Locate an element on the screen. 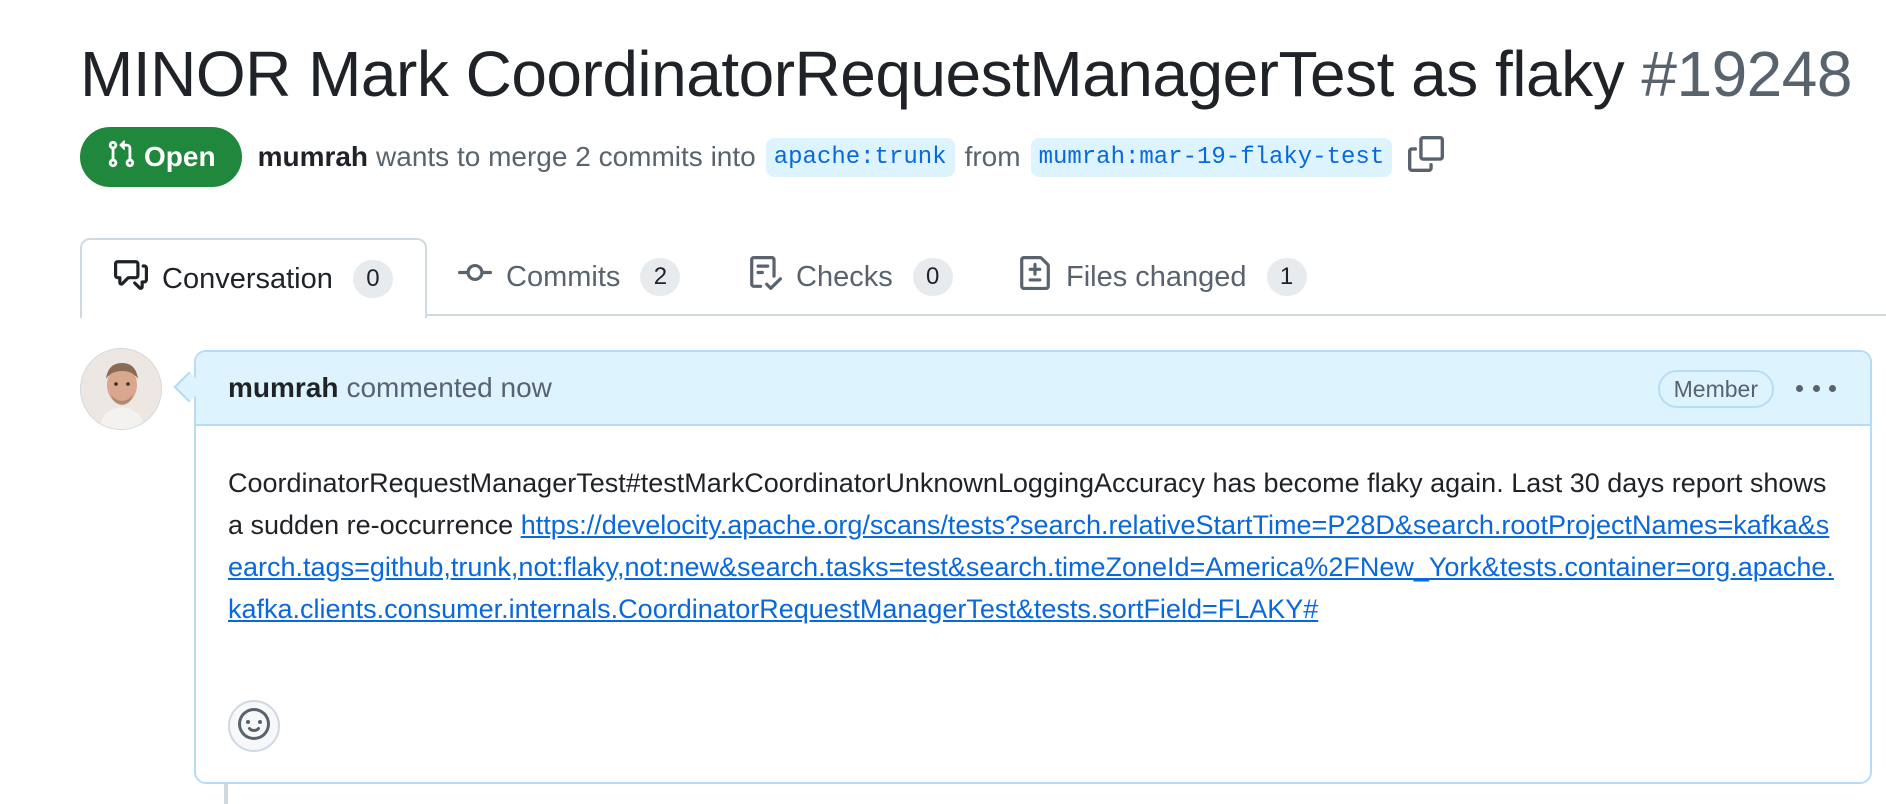 Image resolution: width=1886 pixels, height=804 pixels. copy-icon is located at coordinates (1426, 157).